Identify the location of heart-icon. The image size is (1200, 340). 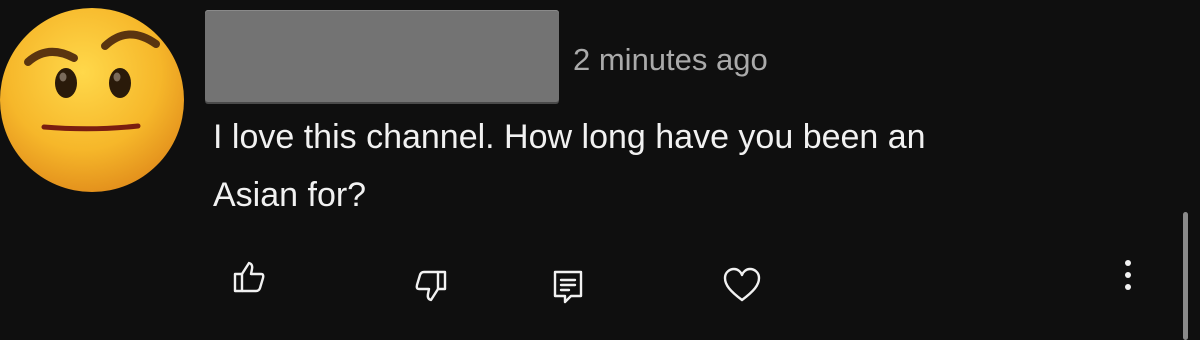
(742, 284).